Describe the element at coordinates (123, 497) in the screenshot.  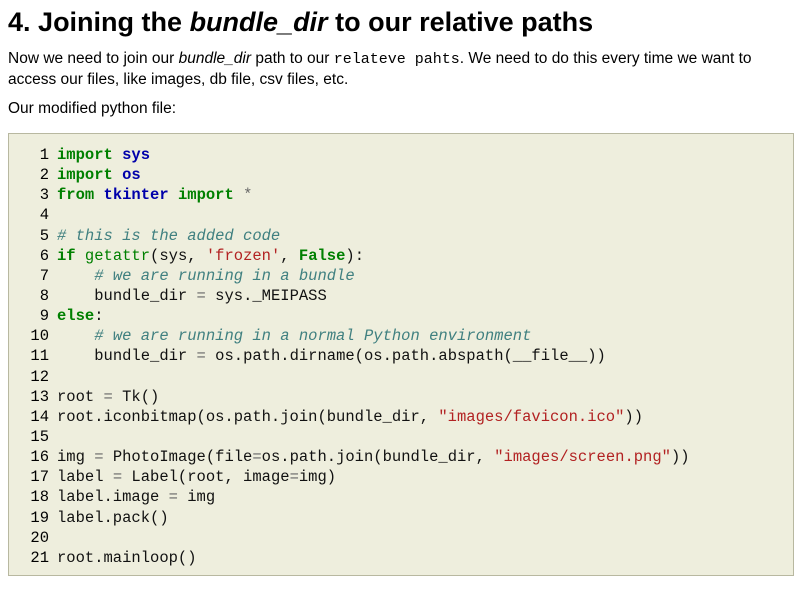
I see `code-line: 18 label.image = img` at that location.